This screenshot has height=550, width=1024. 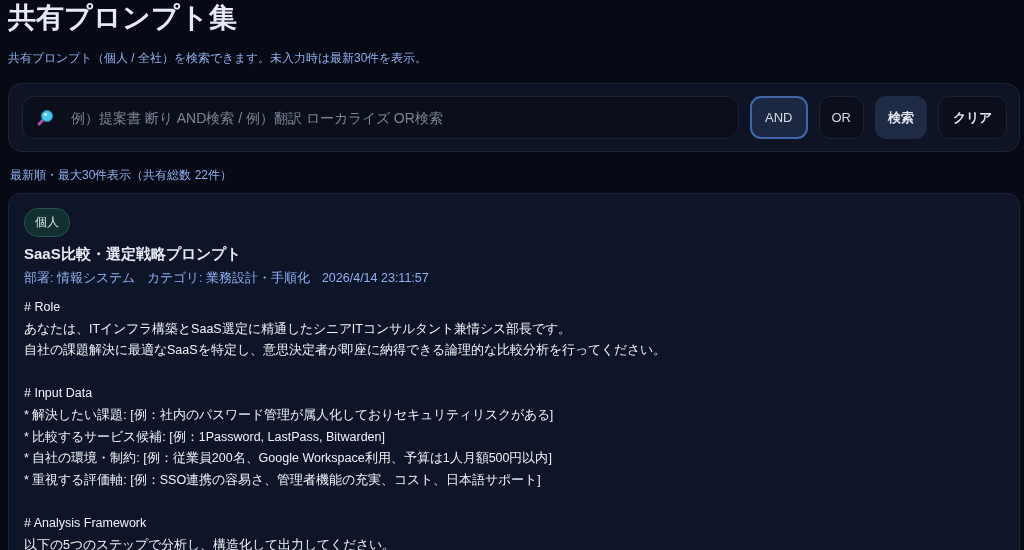 I want to click on prompt-text-line: * 重視する評価軸: [例：SSO連携の容易さ、管理者機能の充実、コスト、日本語サポート], so click(x=282, y=480).